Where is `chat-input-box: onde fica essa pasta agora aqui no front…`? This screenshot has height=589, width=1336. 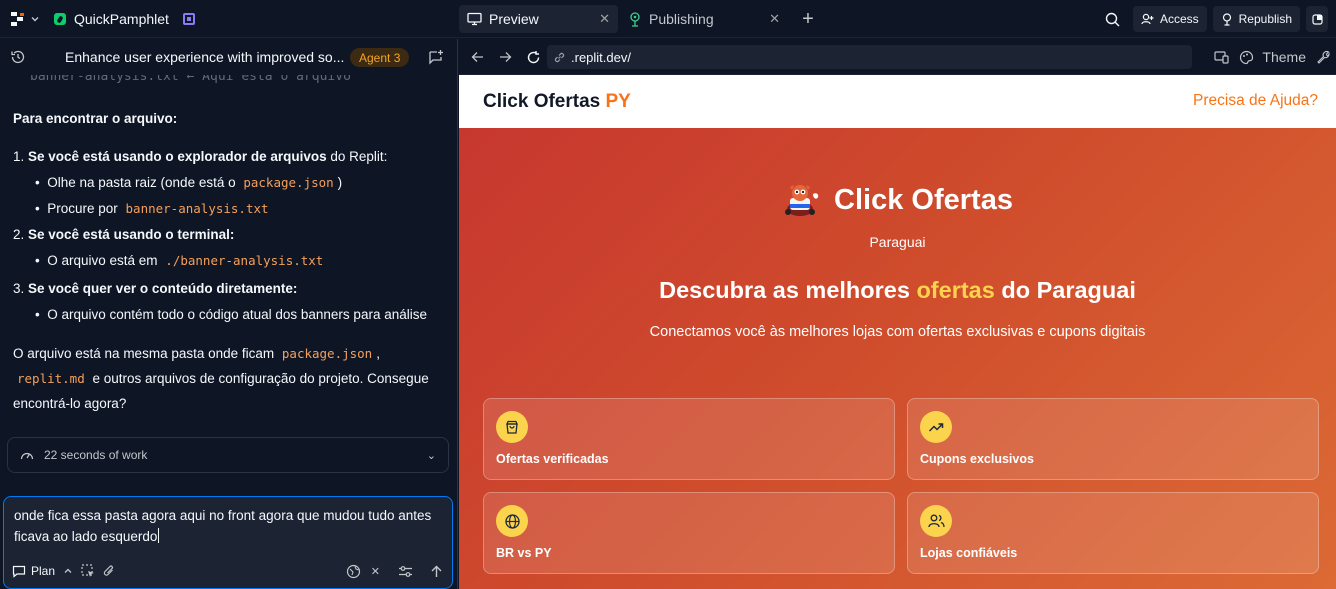 chat-input-box: onde fica essa pasta agora aqui no front… is located at coordinates (228, 542).